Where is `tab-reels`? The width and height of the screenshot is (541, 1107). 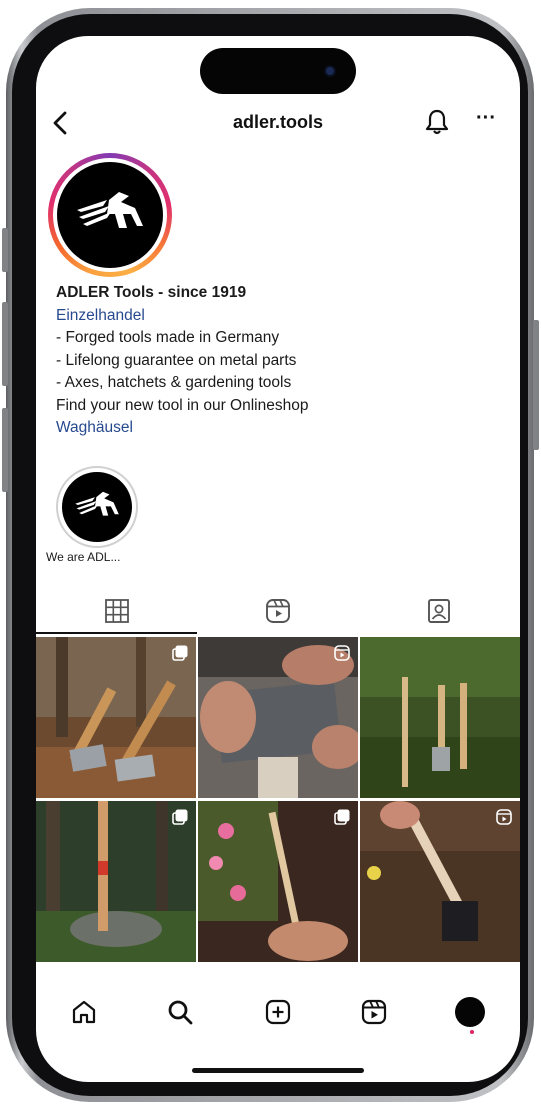 tab-reels is located at coordinates (277, 611).